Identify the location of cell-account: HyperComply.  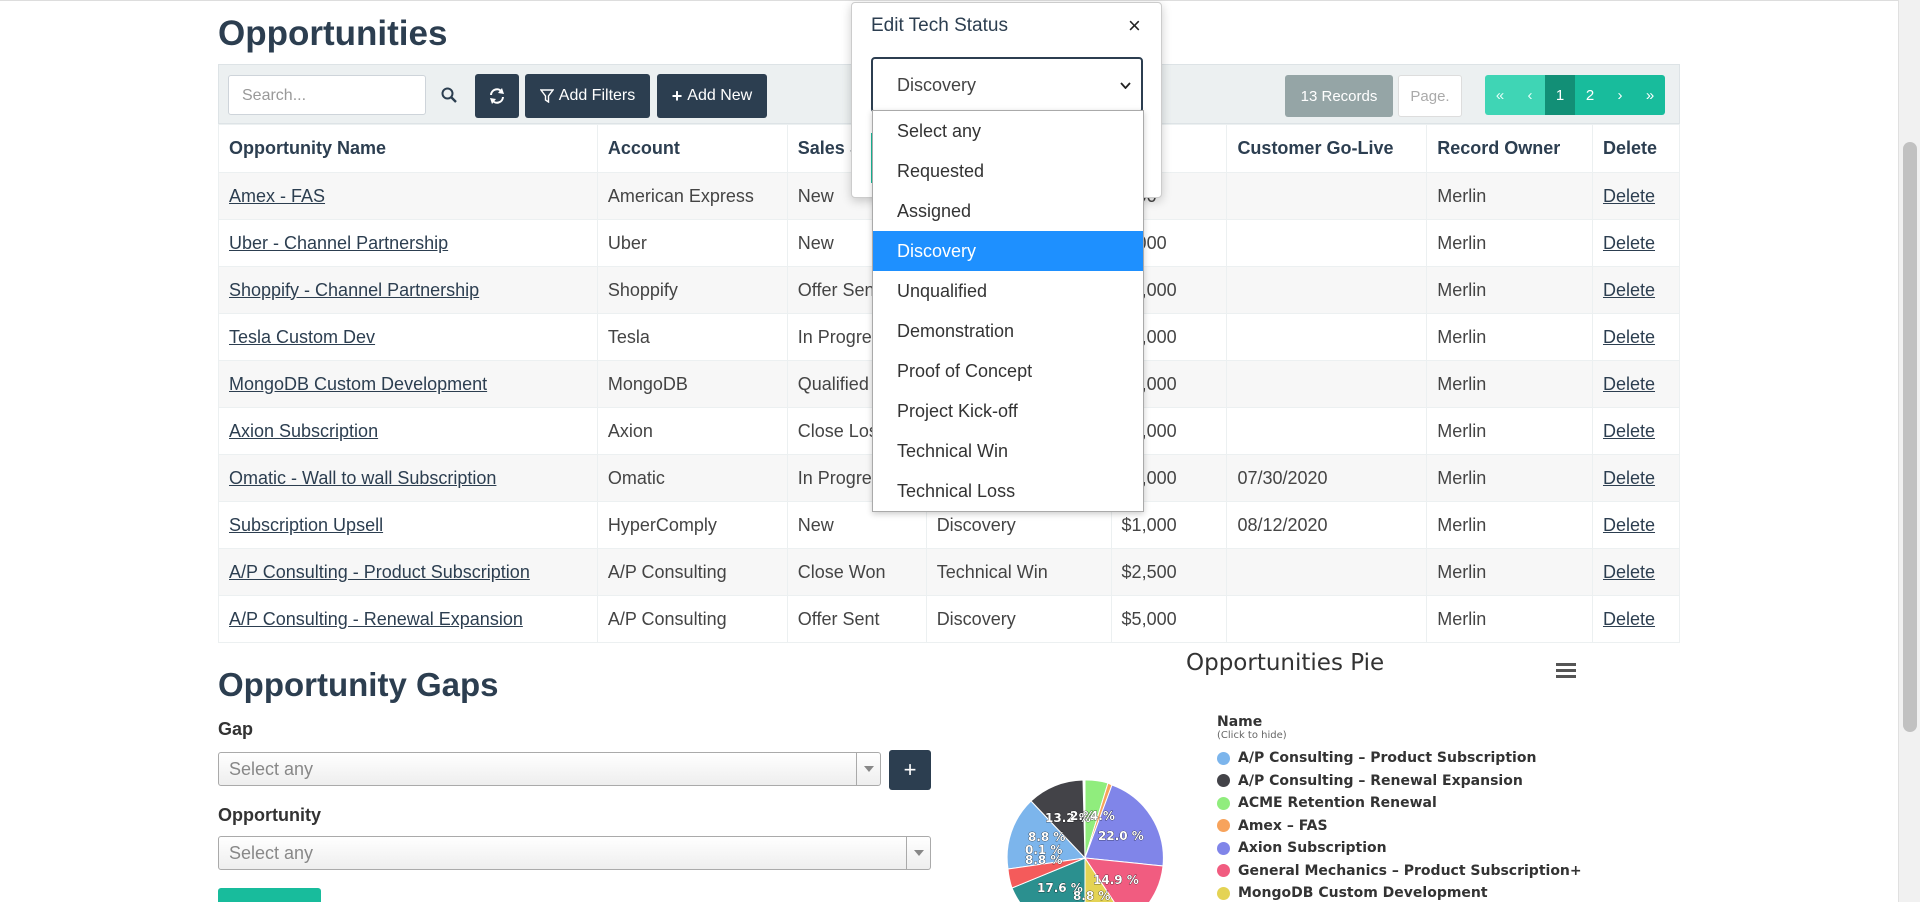
(692, 525).